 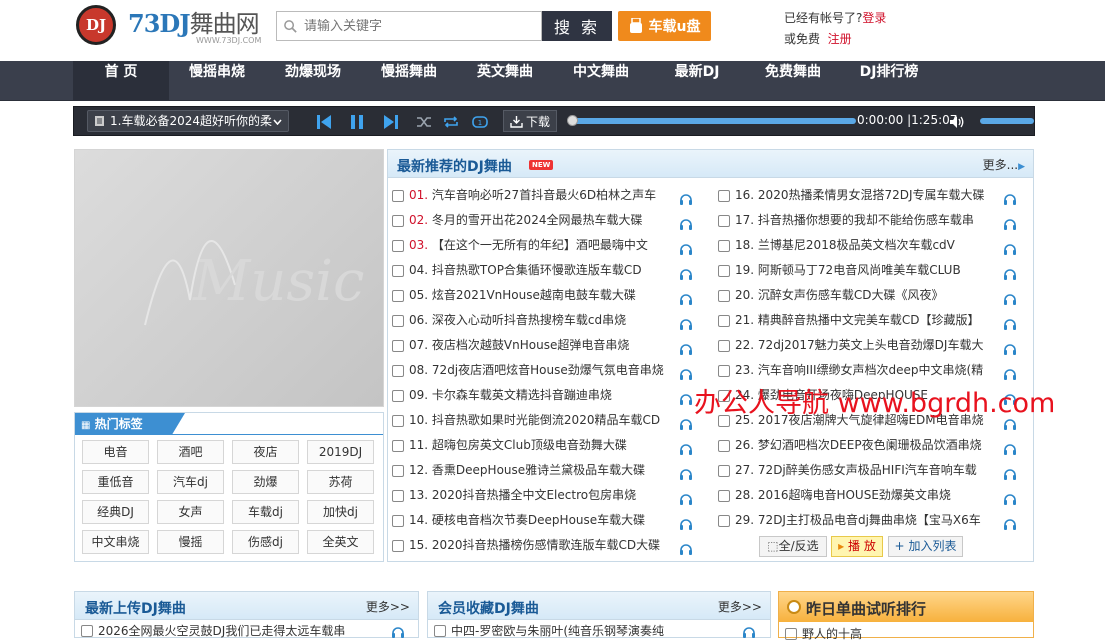 What do you see at coordinates (340, 542) in the screenshot?
I see `tag-15: 全英文` at bounding box center [340, 542].